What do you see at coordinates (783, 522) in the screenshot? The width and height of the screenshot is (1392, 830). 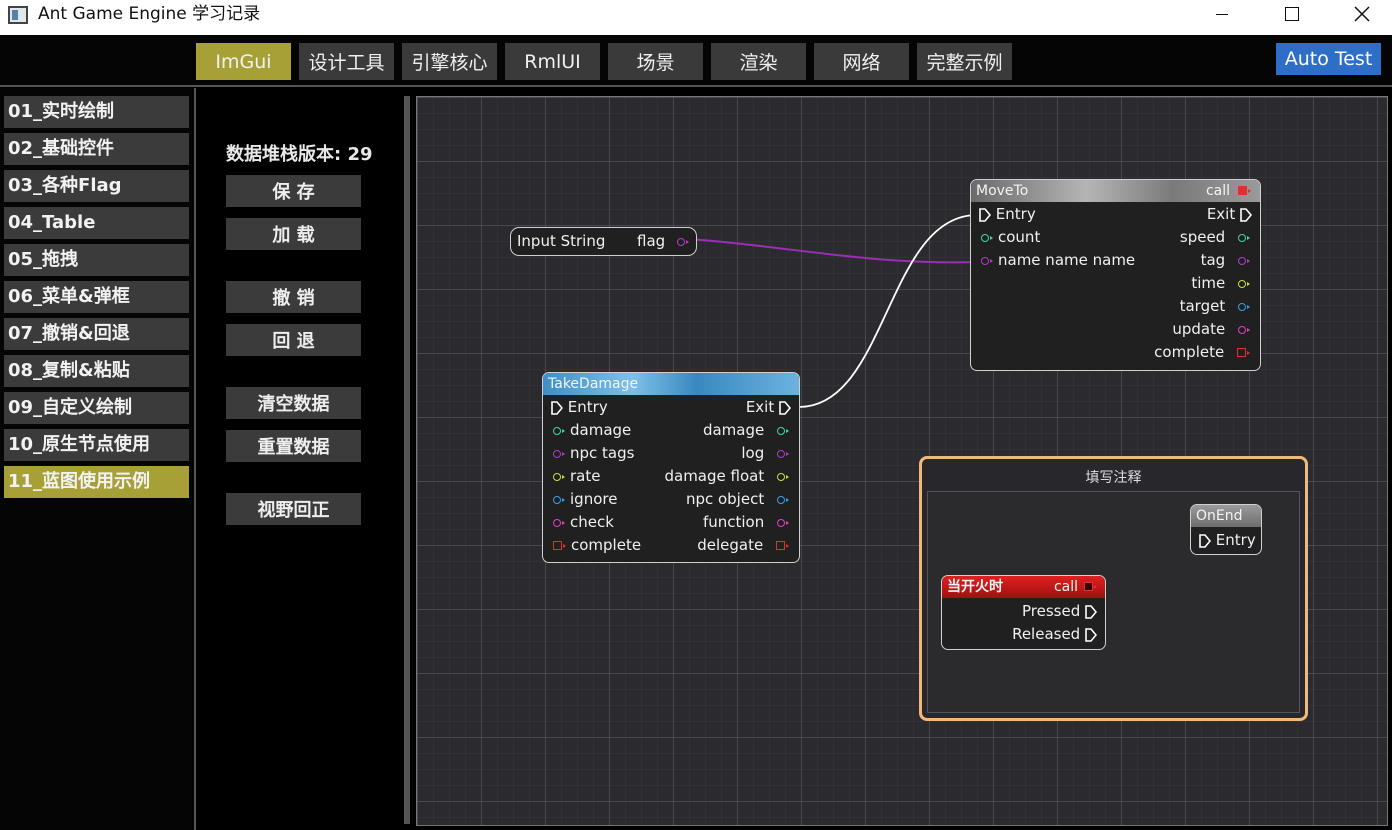 I see `td-function-pin-icon` at bounding box center [783, 522].